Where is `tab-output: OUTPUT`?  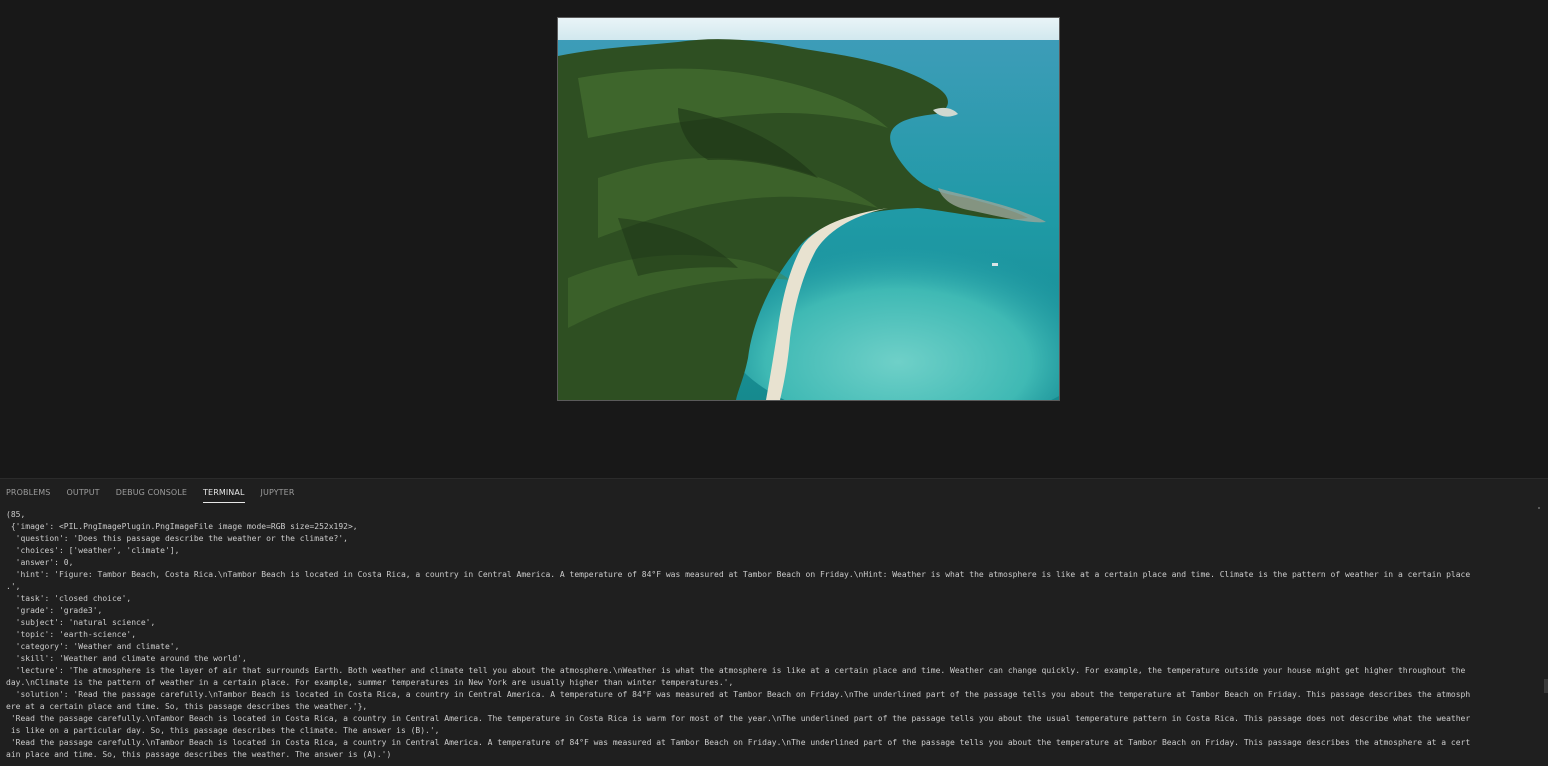 tab-output: OUTPUT is located at coordinates (82, 493).